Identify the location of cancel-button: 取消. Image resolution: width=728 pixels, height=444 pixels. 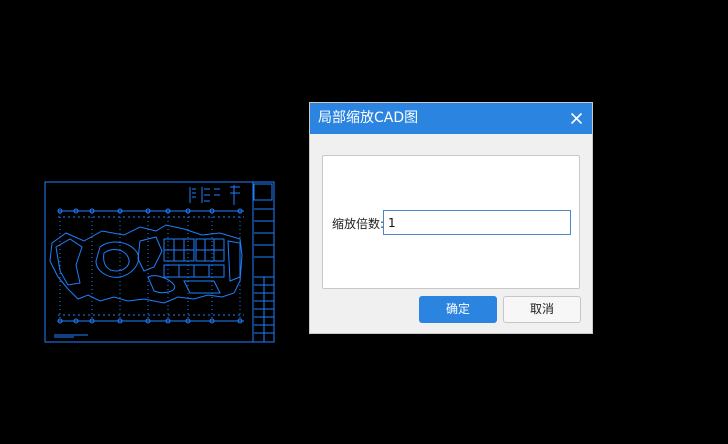
(542, 309).